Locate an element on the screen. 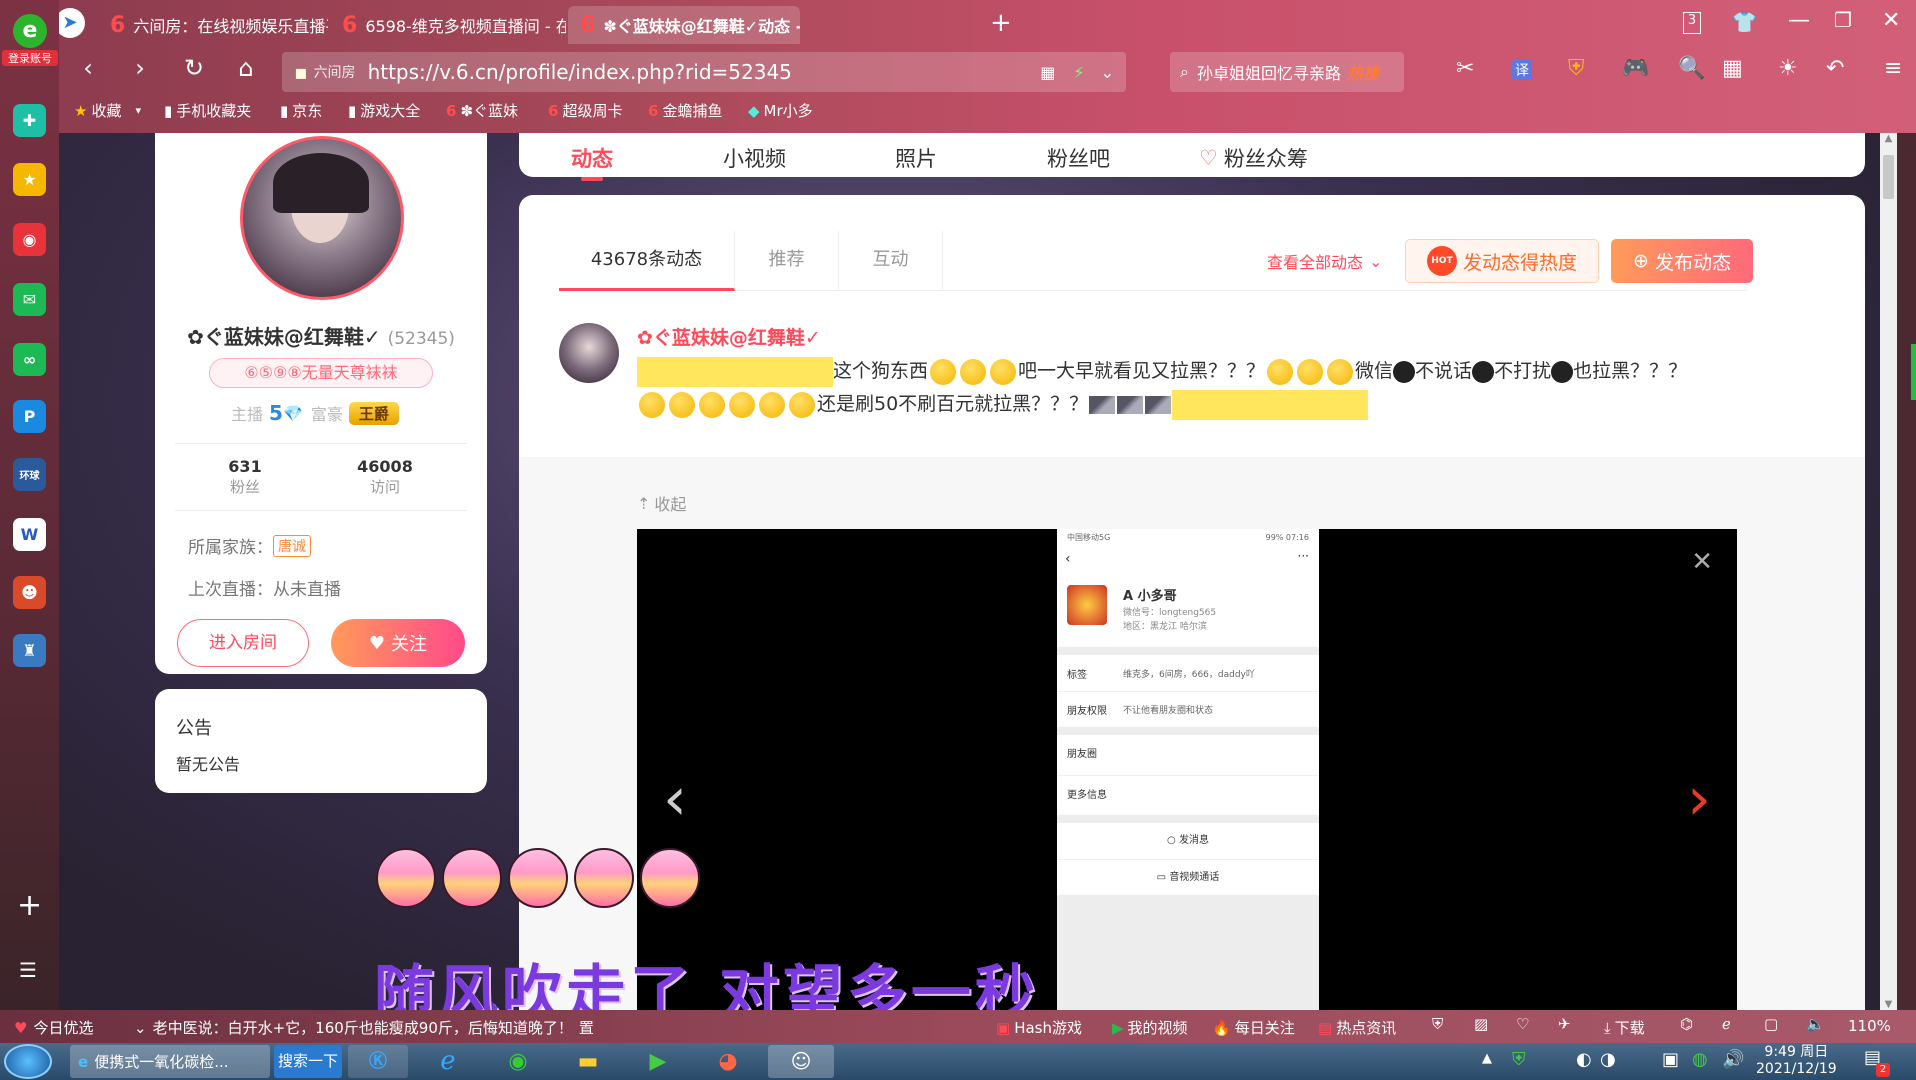 The image size is (1916, 1080). scroll-up-arrow: ▲ is located at coordinates (1888, 138).